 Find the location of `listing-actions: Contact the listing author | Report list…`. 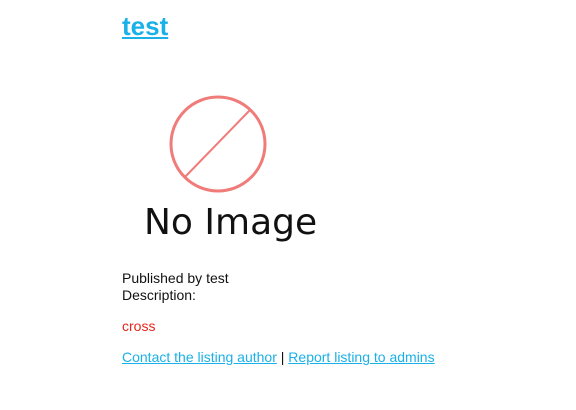

listing-actions: Contact the listing author | Report list… is located at coordinates (278, 357).